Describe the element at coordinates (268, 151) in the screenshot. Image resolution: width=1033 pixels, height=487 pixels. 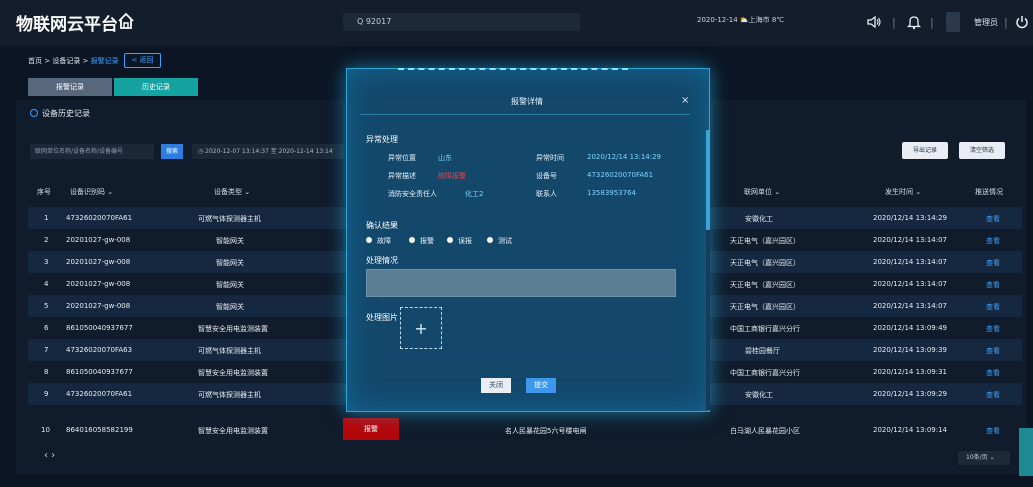
I see `date-range-picker: ◷ 2020-12-07 13:14:37 至 2020-12-14 13:14` at that location.